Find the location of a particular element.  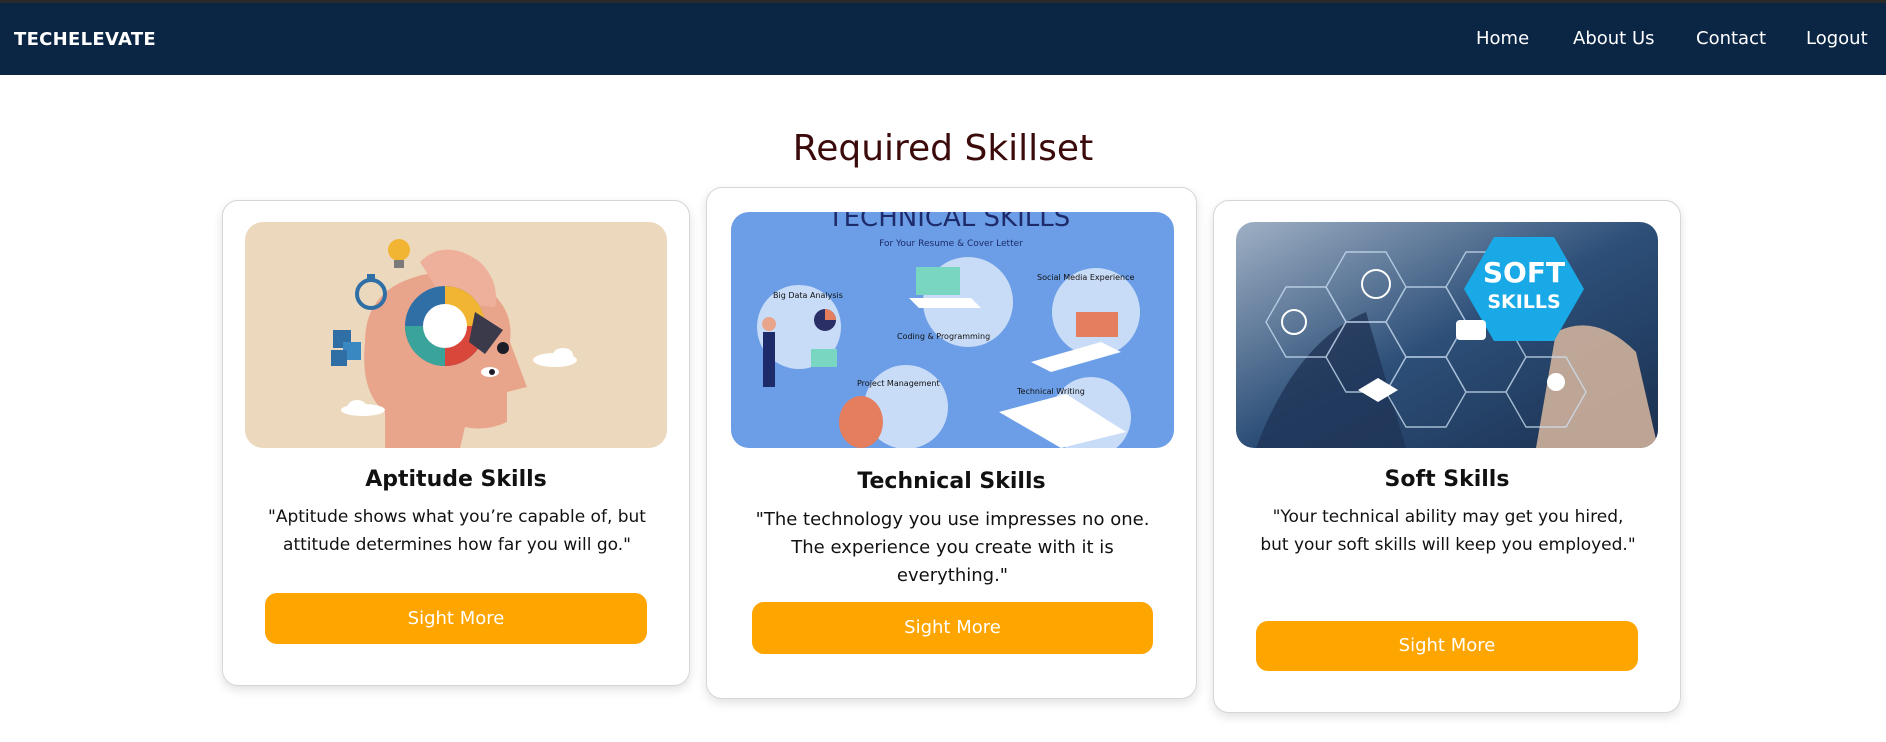

navbar: TECHELEVATE Home About Us Contact Logout is located at coordinates (943, 39).